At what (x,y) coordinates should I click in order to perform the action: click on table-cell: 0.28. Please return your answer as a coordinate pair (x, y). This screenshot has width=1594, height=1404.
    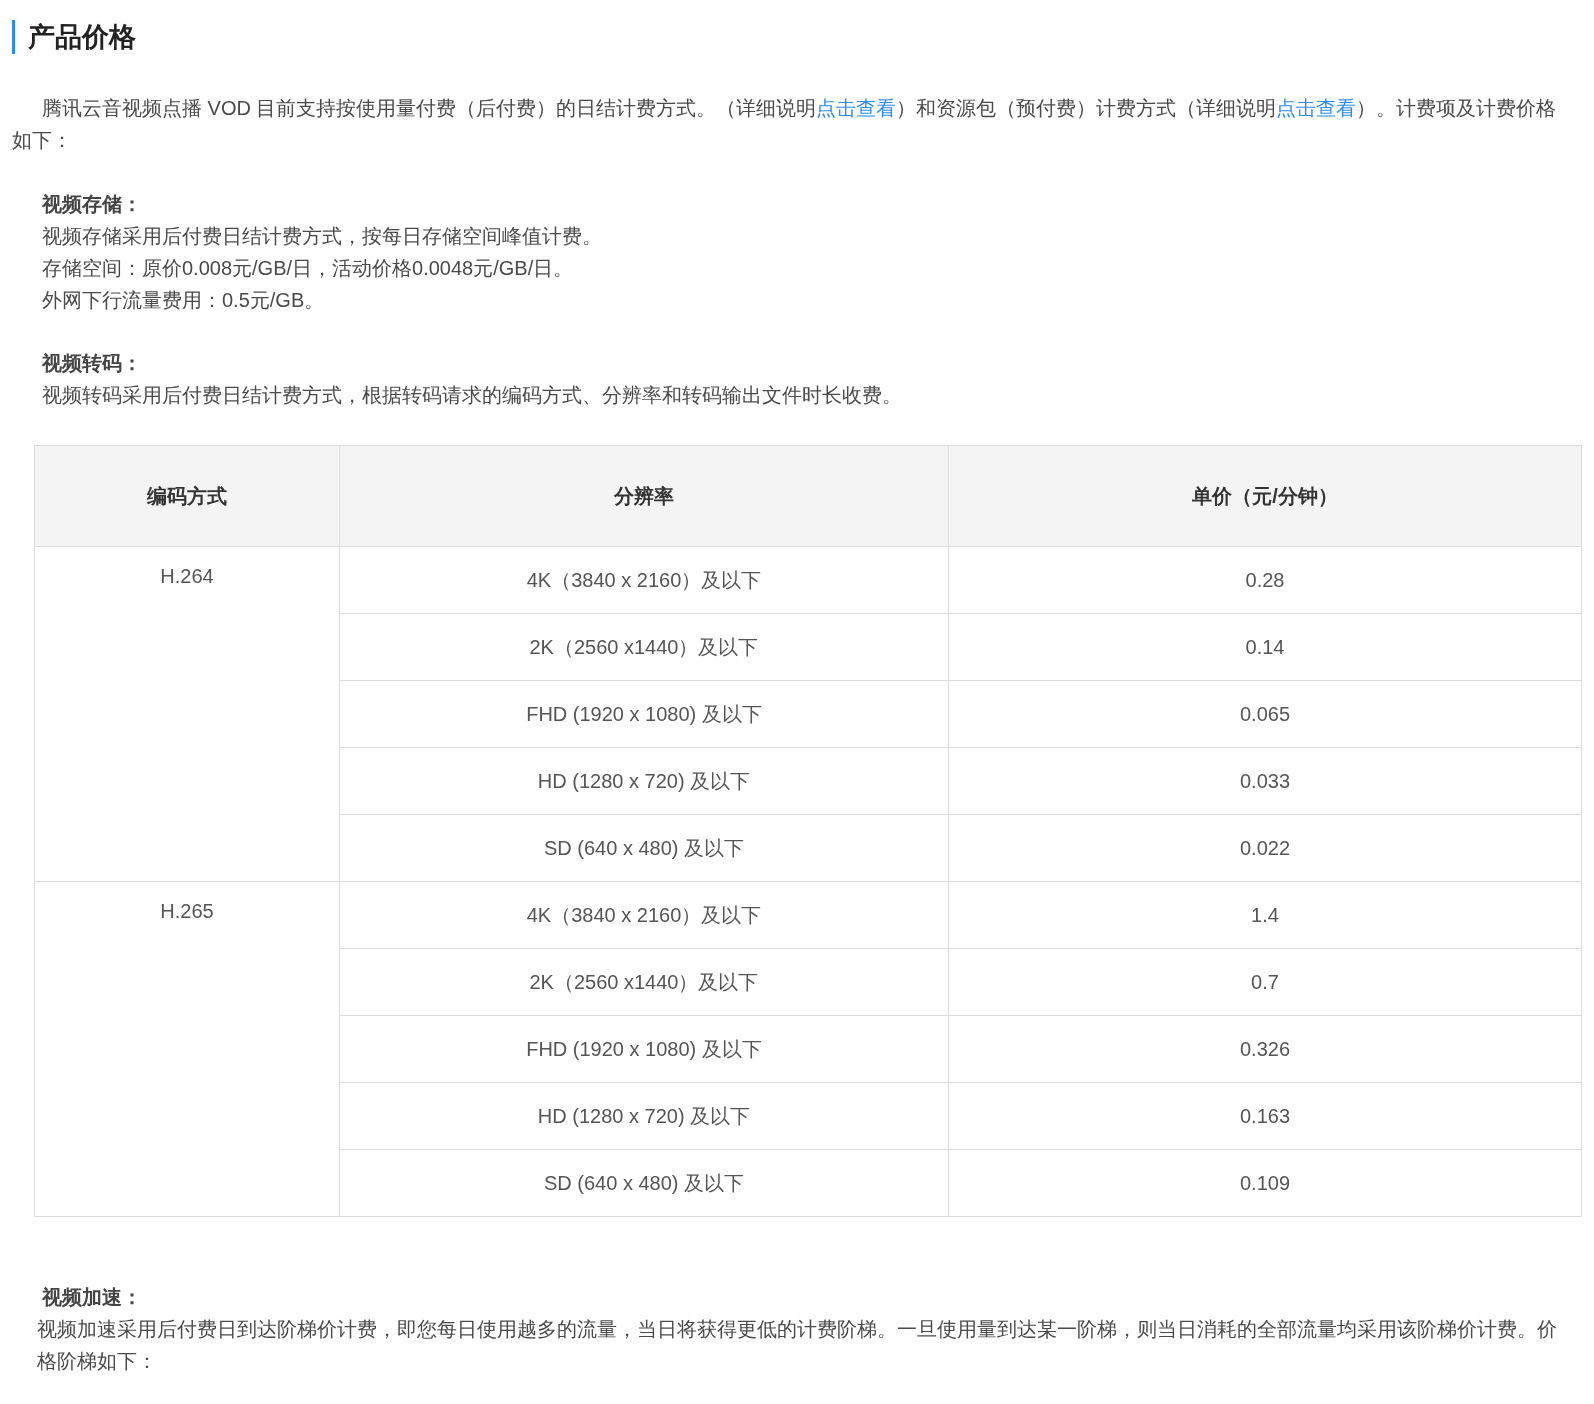
    Looking at the image, I should click on (1265, 580).